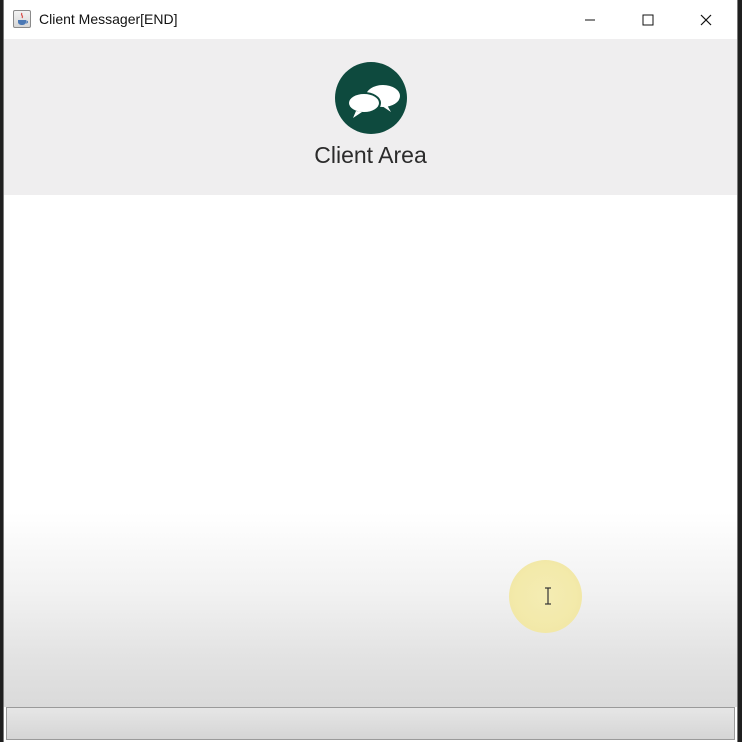 Image resolution: width=742 pixels, height=742 pixels. Describe the element at coordinates (548, 596) in the screenshot. I see `text-cursor-icon` at that location.